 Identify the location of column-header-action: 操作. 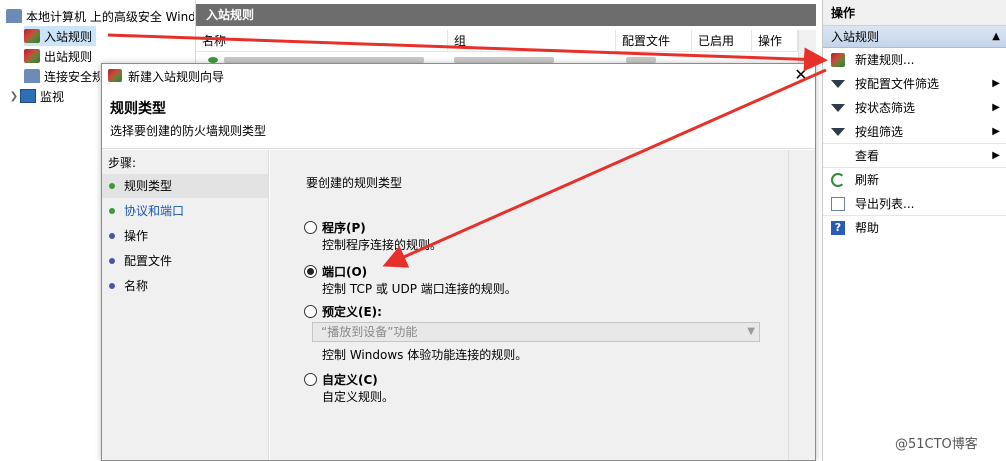
(775, 41).